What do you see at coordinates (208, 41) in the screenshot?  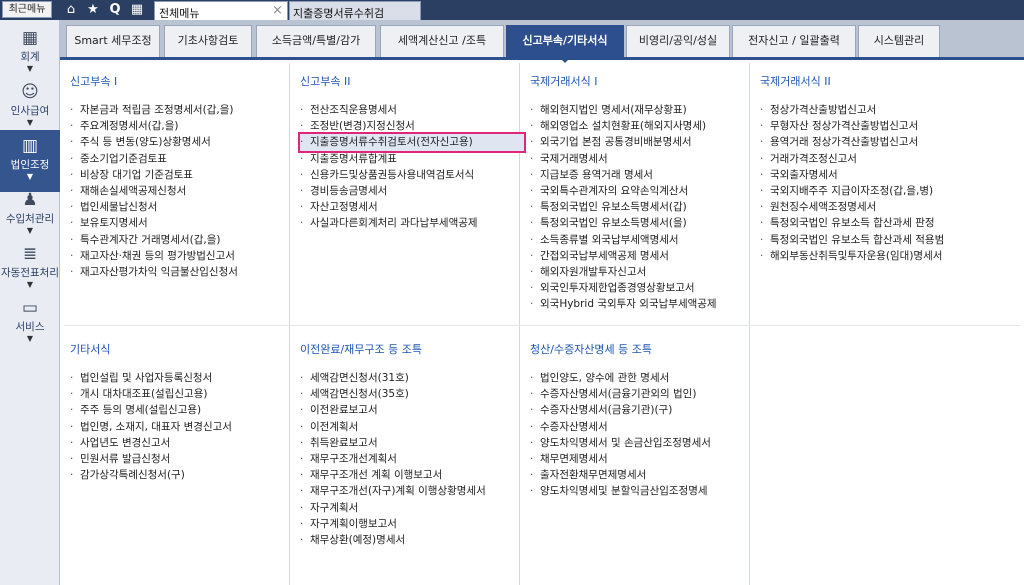 I see `menu-tab-1: 기초사항검토` at bounding box center [208, 41].